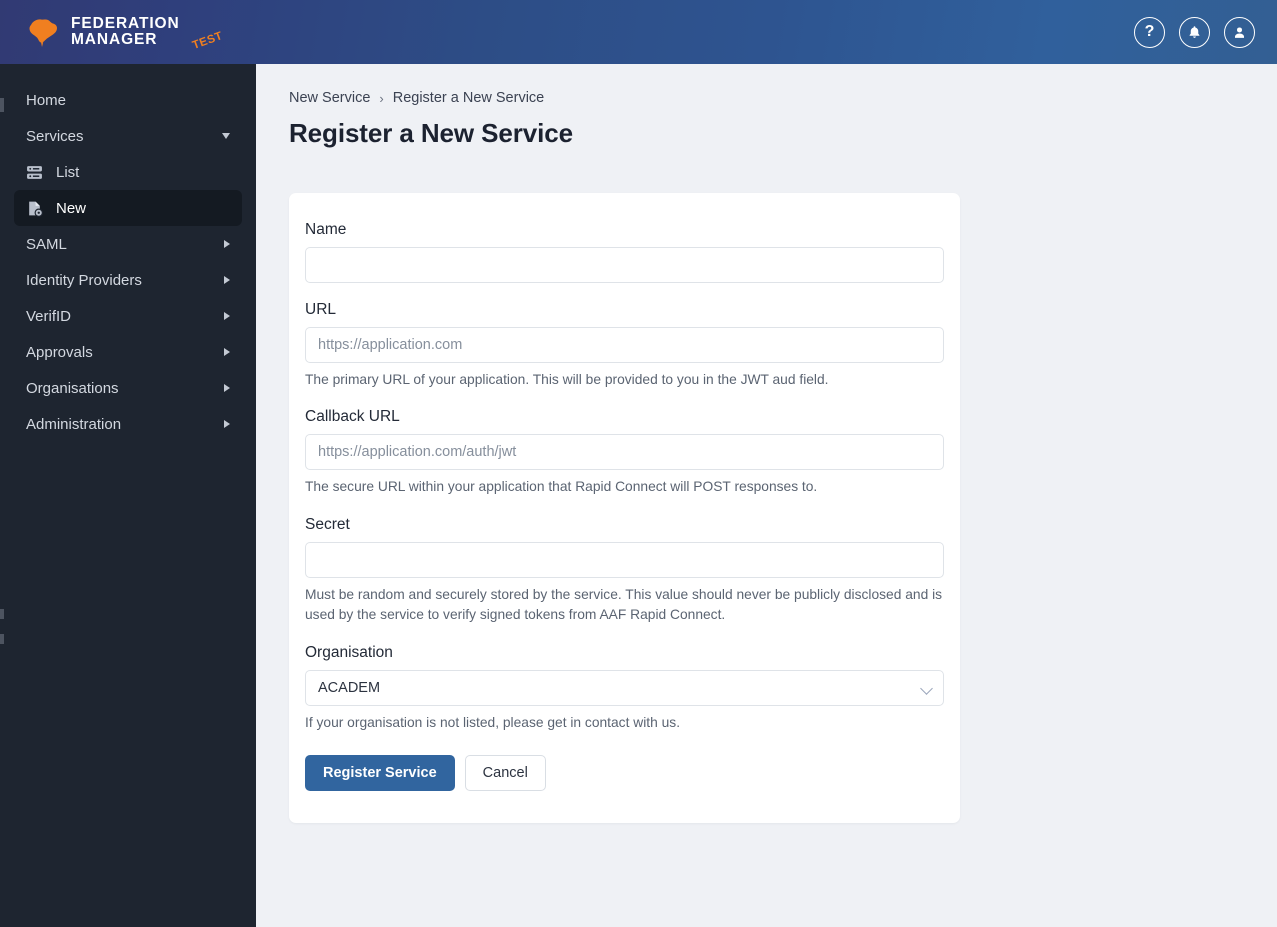 The image size is (1277, 927). I want to click on organisation-label: Organisation, so click(349, 652).